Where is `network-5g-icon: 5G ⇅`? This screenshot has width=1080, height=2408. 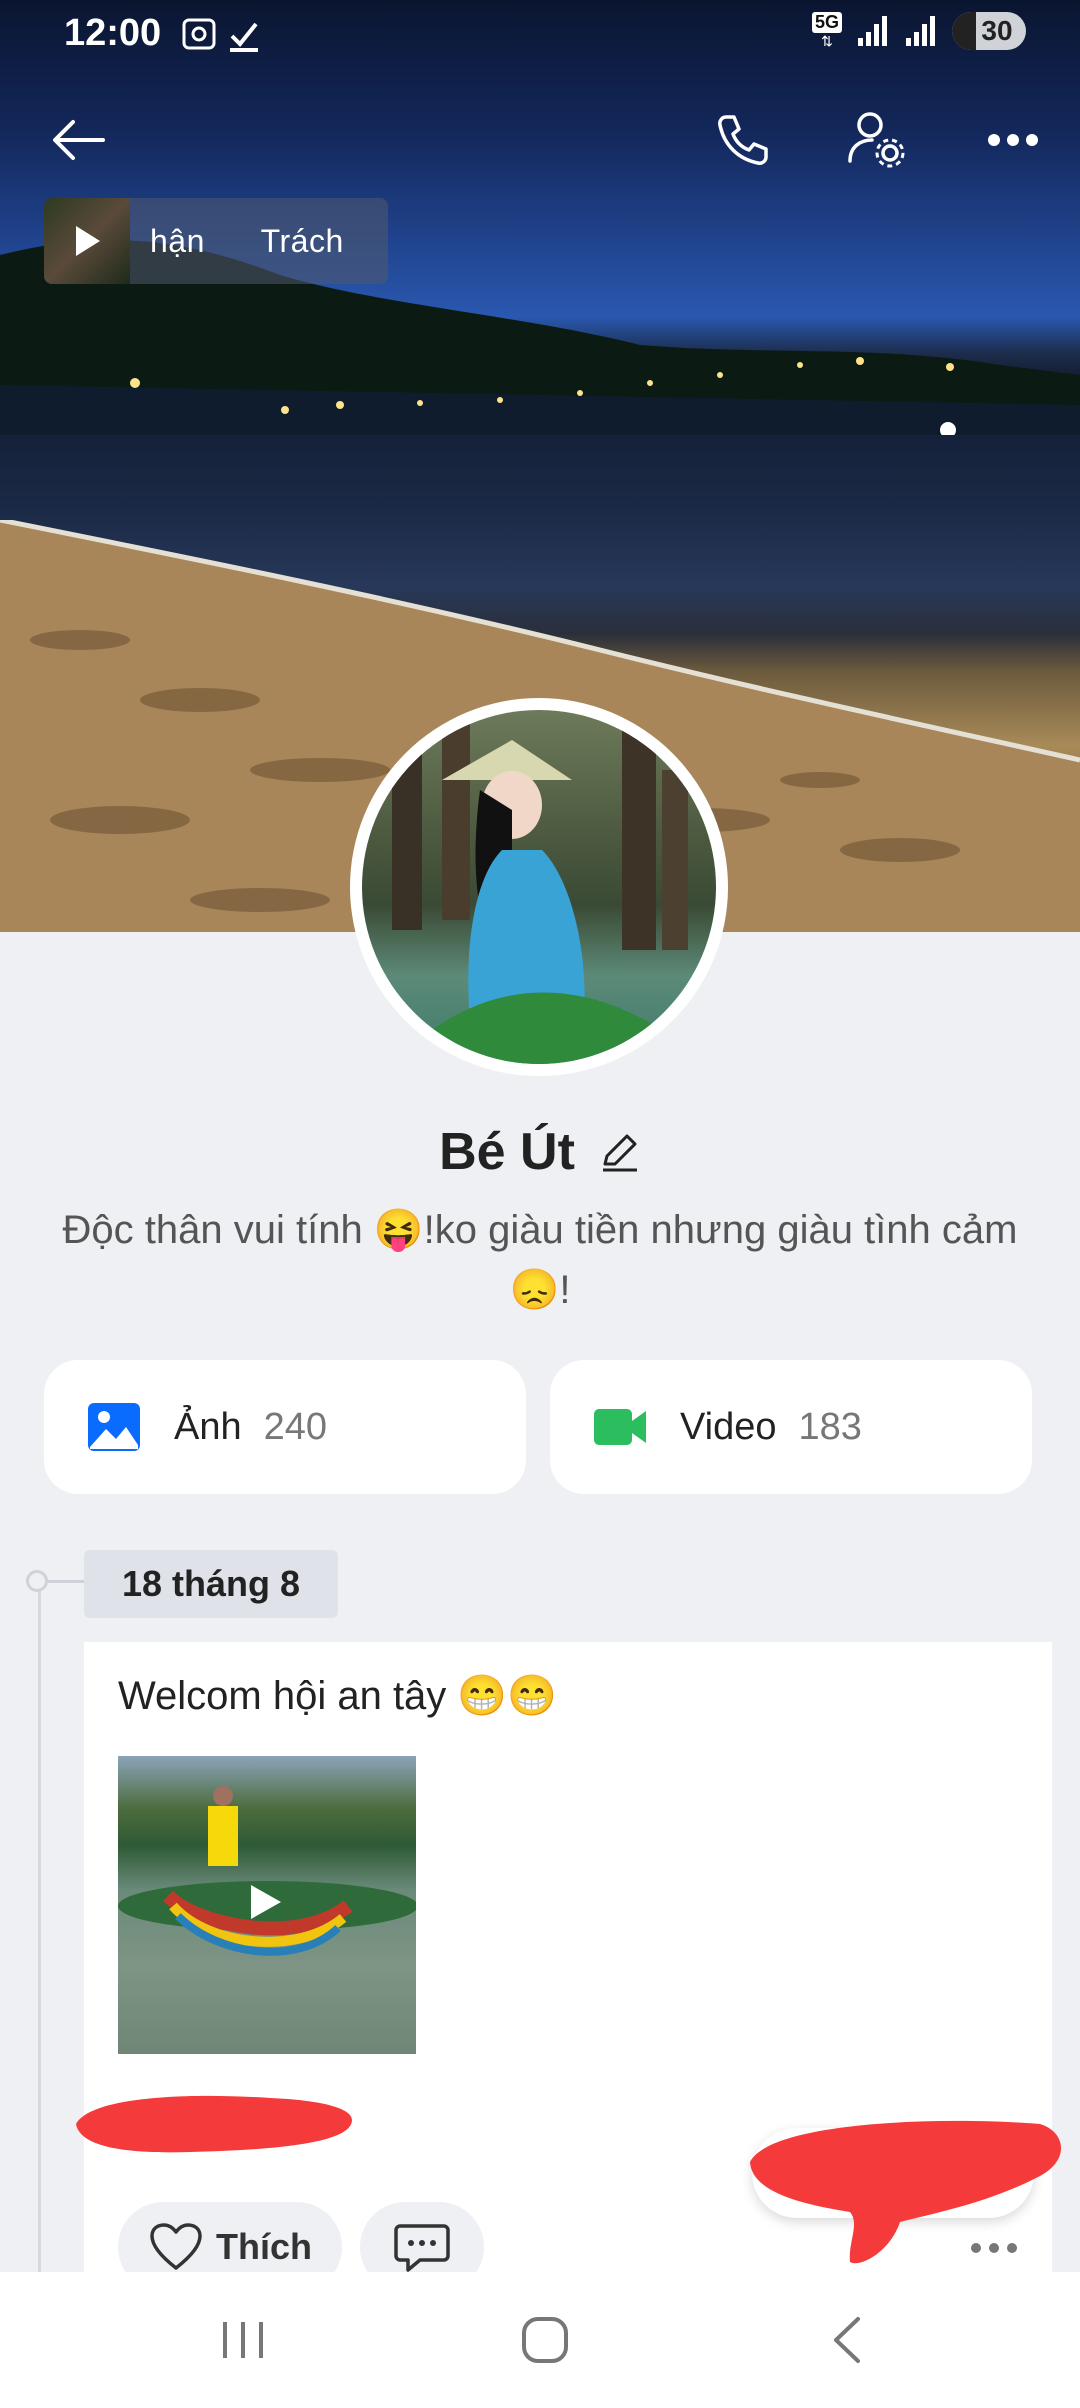
network-5g-icon: 5G ⇅ is located at coordinates (826, 31).